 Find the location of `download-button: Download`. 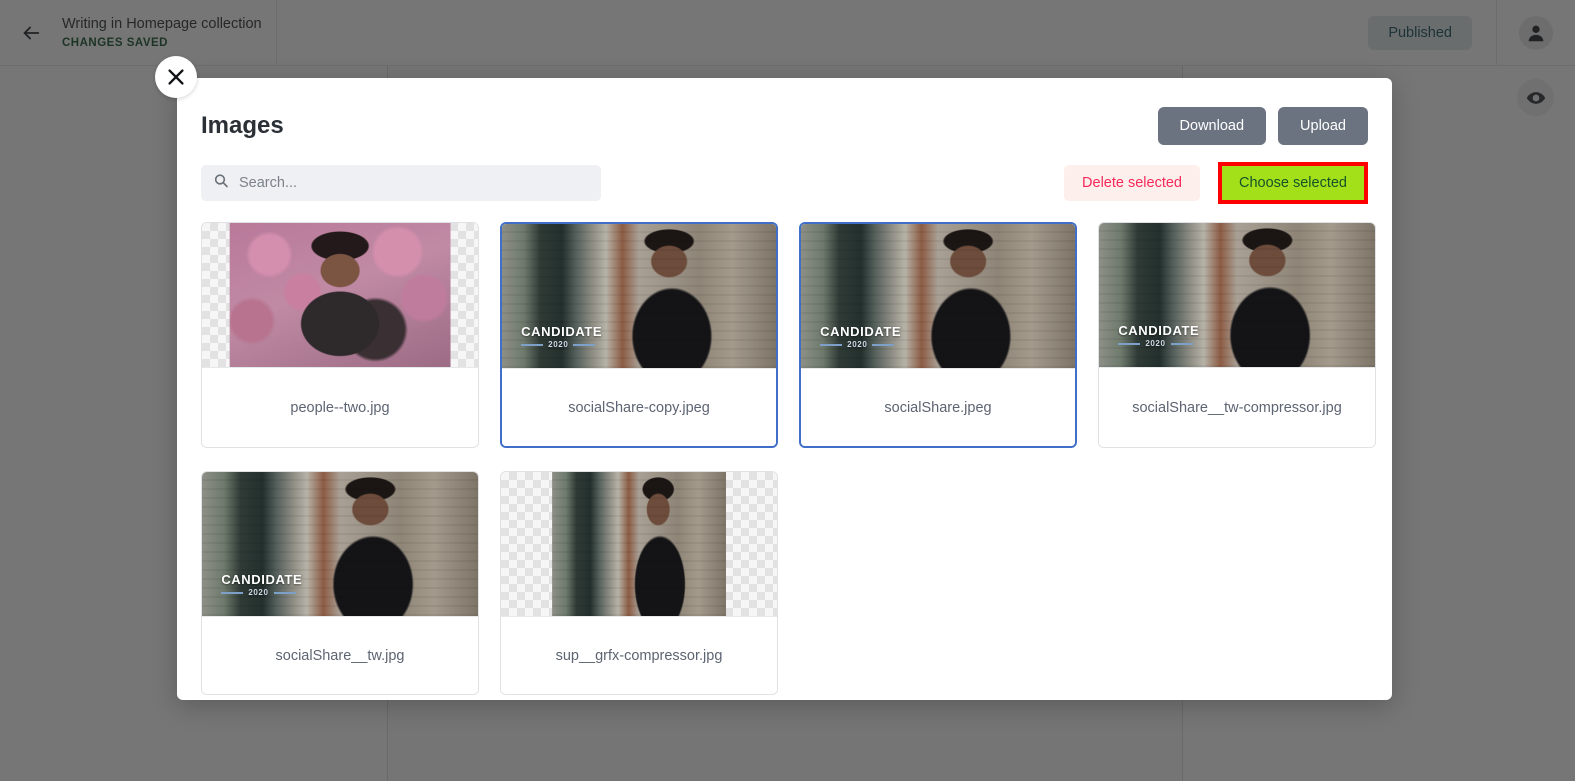

download-button: Download is located at coordinates (1212, 126).